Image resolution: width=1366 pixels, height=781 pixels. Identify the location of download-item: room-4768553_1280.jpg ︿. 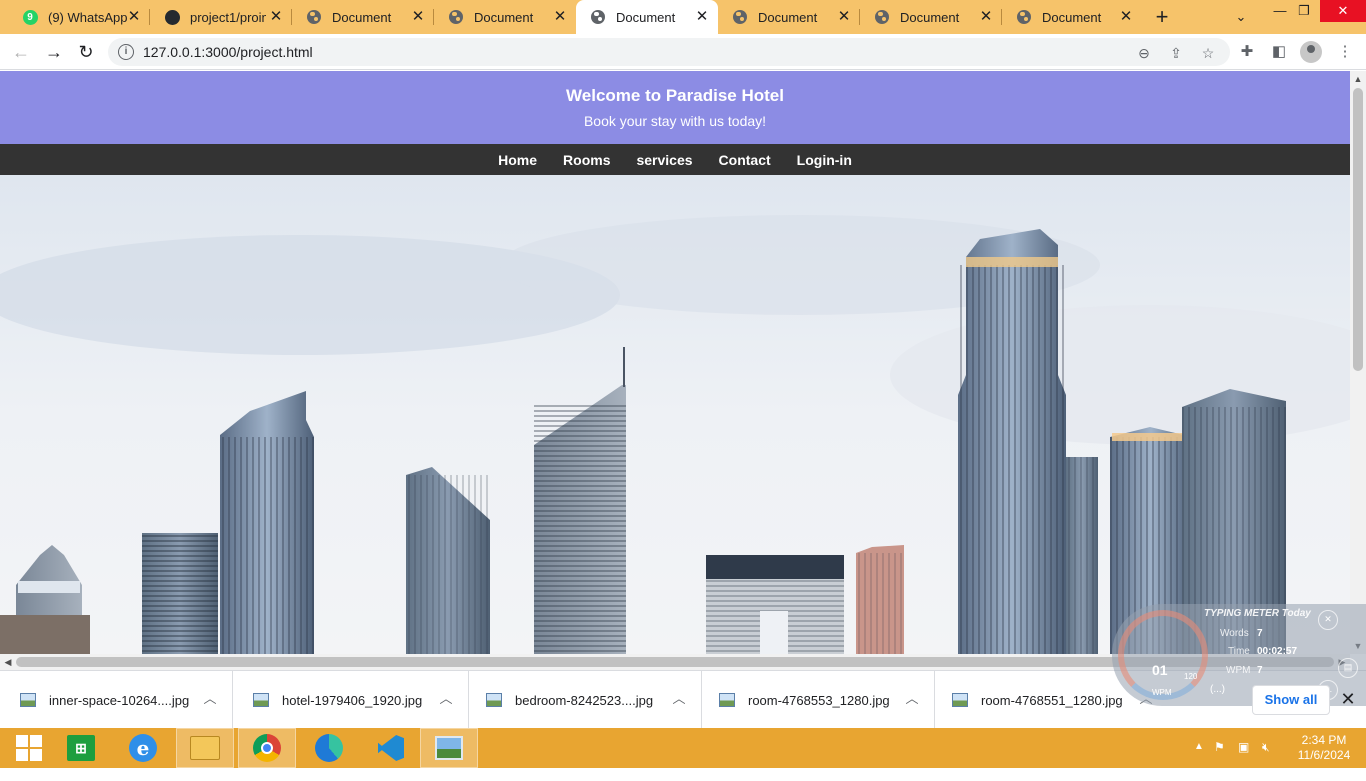
(818, 700).